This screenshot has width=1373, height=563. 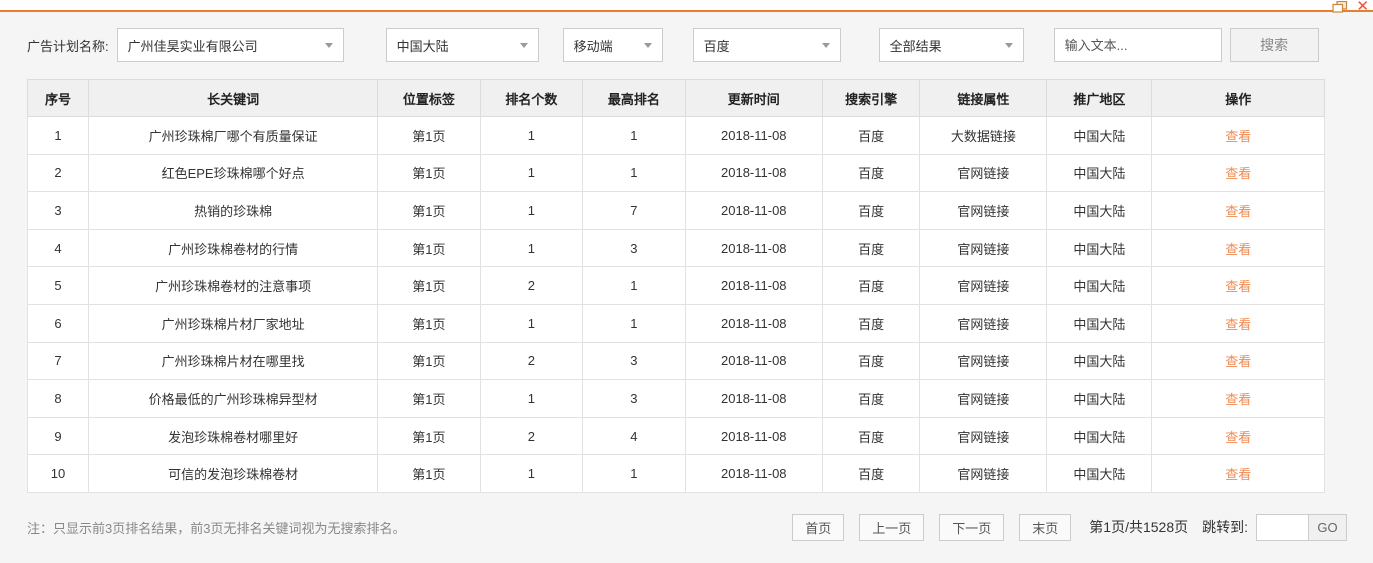 I want to click on jump-page-input, so click(x=1282, y=527).